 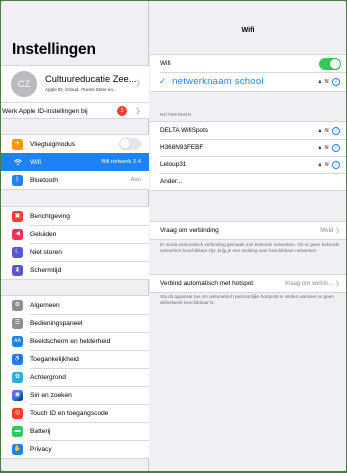 What do you see at coordinates (184, 130) in the screenshot?
I see `network-name: DELTA WifiSpots` at bounding box center [184, 130].